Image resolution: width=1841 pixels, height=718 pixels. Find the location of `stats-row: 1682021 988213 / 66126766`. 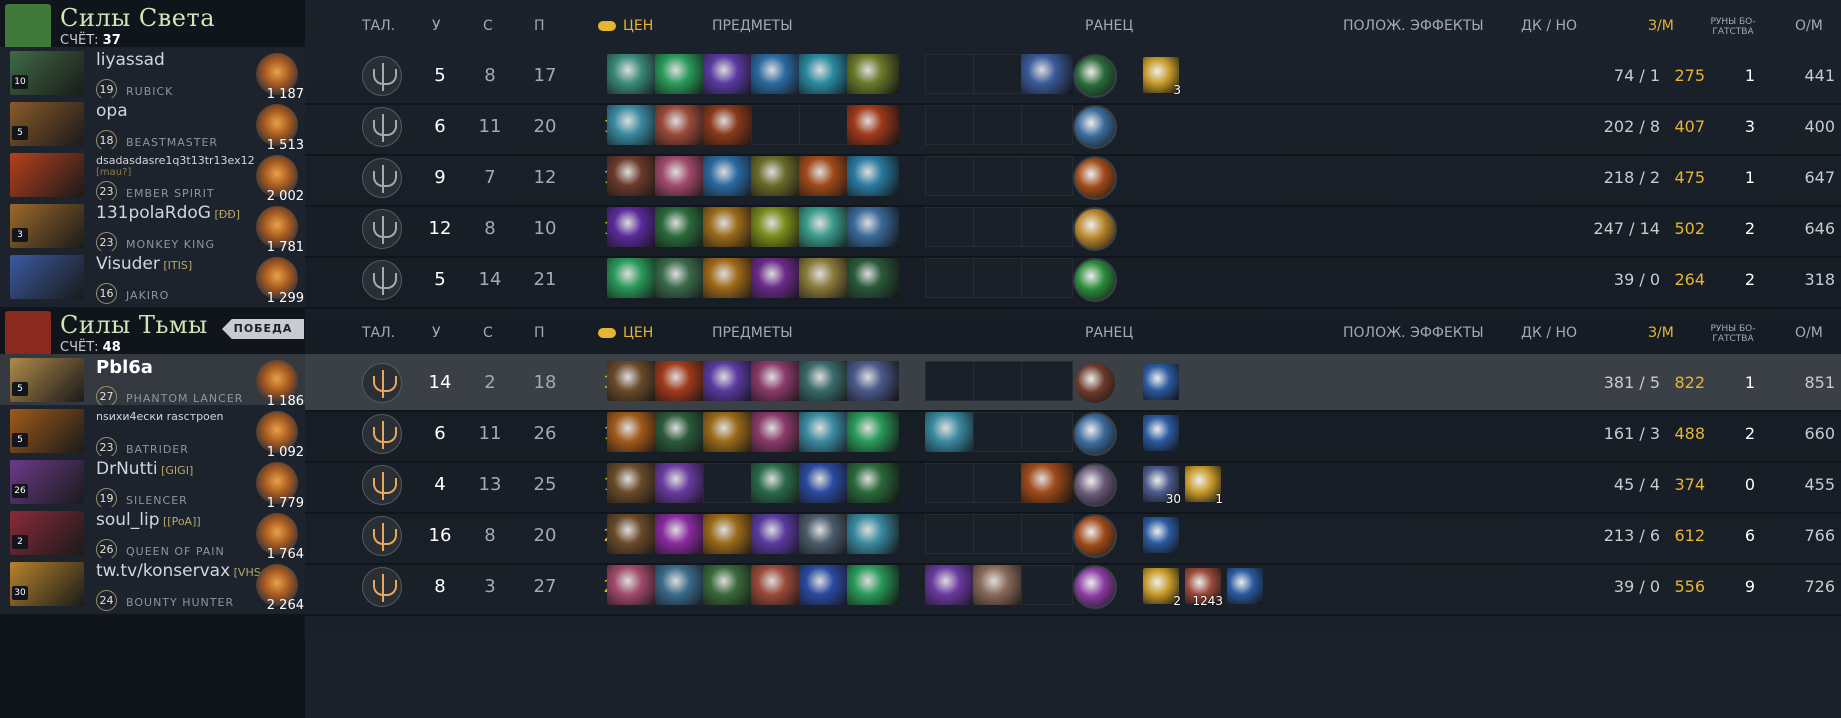

stats-row: 1682021 988213 / 66126766 is located at coordinates (1073, 536).